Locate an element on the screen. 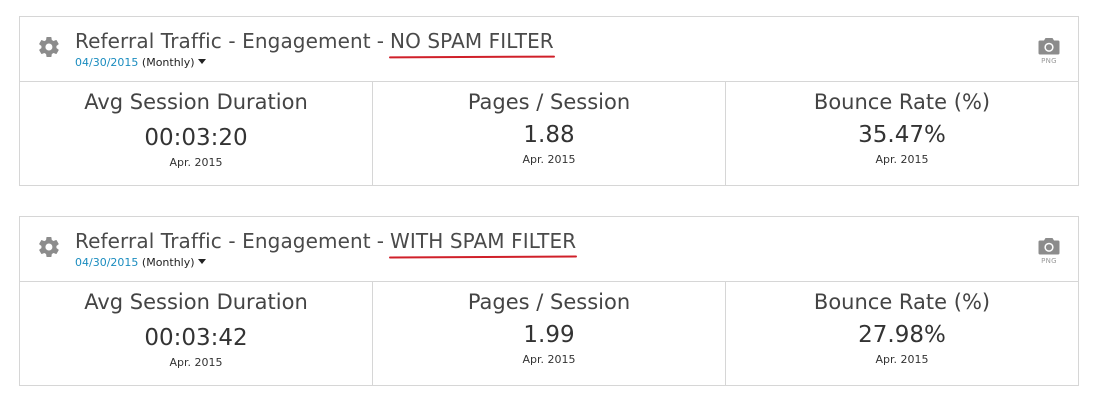 Image resolution: width=1101 pixels, height=407 pixels. metric-pages-per-session: Pages / Session 1.88 Apr. 2015 is located at coordinates (549, 133).